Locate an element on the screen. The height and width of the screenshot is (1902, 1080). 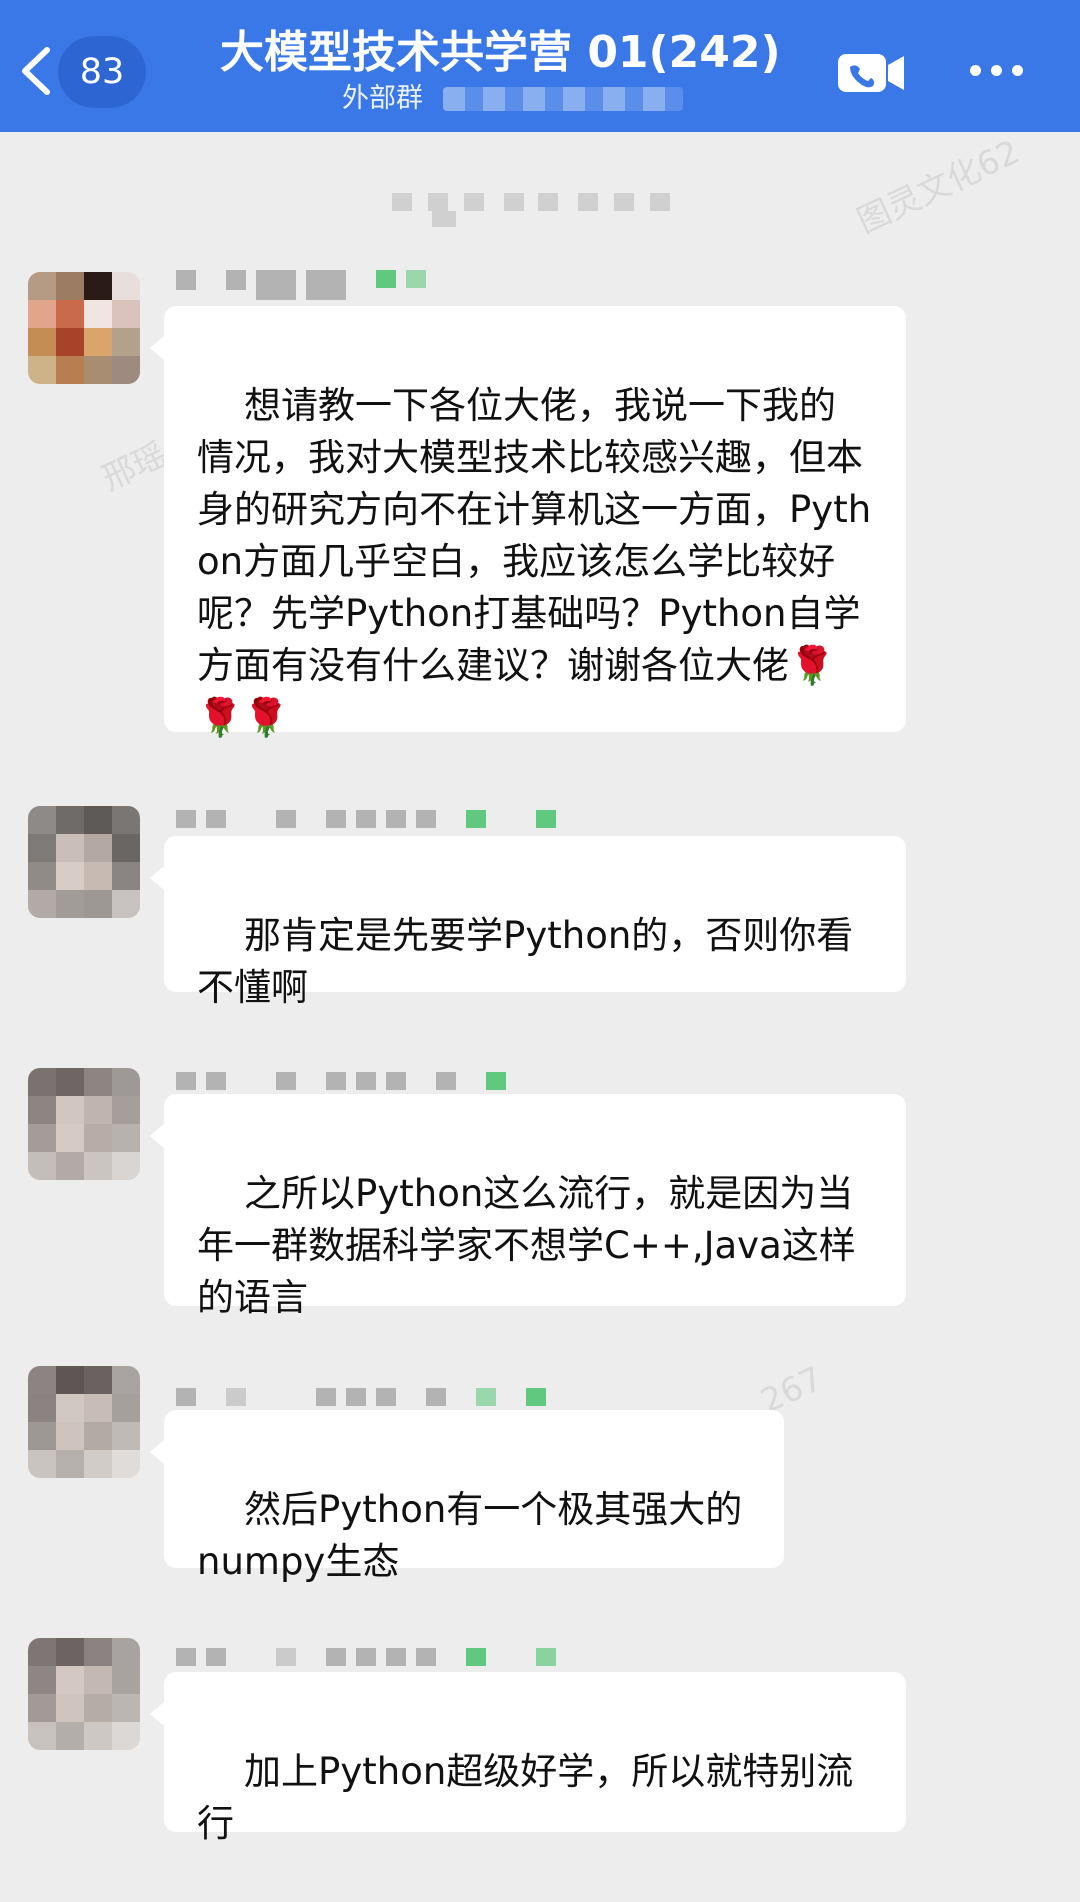
chat-subtitle: 外部群 is located at coordinates (512, 99).